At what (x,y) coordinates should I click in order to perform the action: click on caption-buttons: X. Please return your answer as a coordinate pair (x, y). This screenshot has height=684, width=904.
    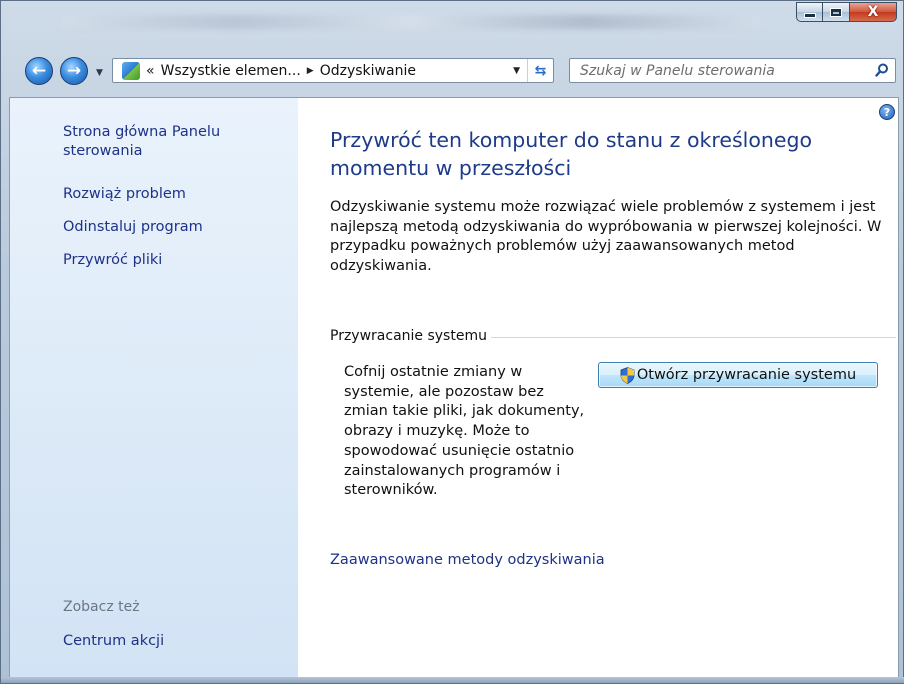
    Looking at the image, I should click on (846, 12).